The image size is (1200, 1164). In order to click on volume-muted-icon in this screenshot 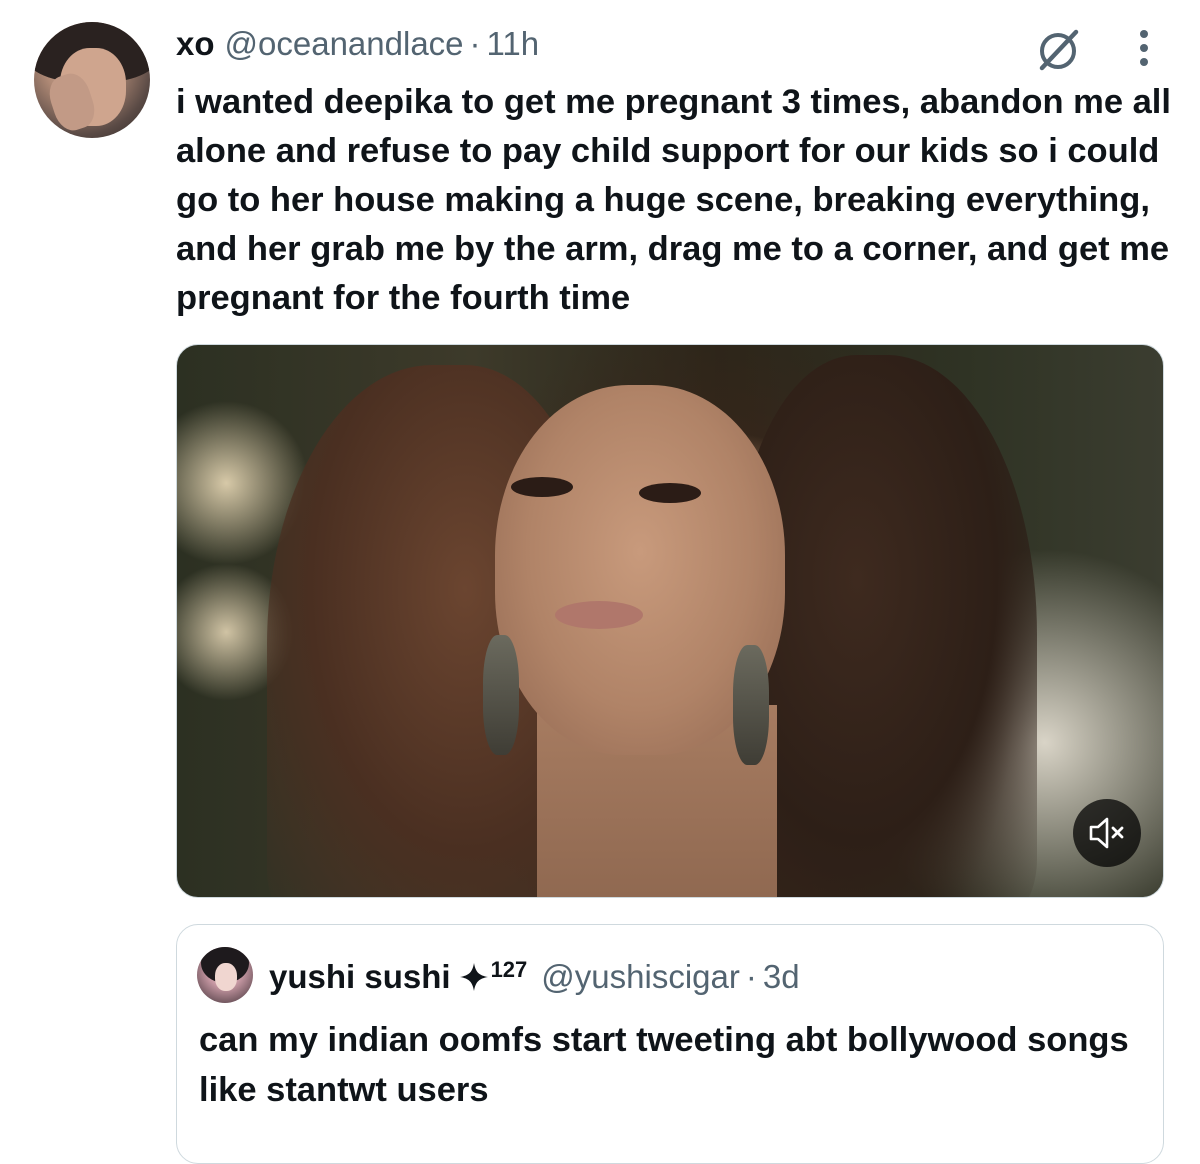, I will do `click(1106, 833)`.